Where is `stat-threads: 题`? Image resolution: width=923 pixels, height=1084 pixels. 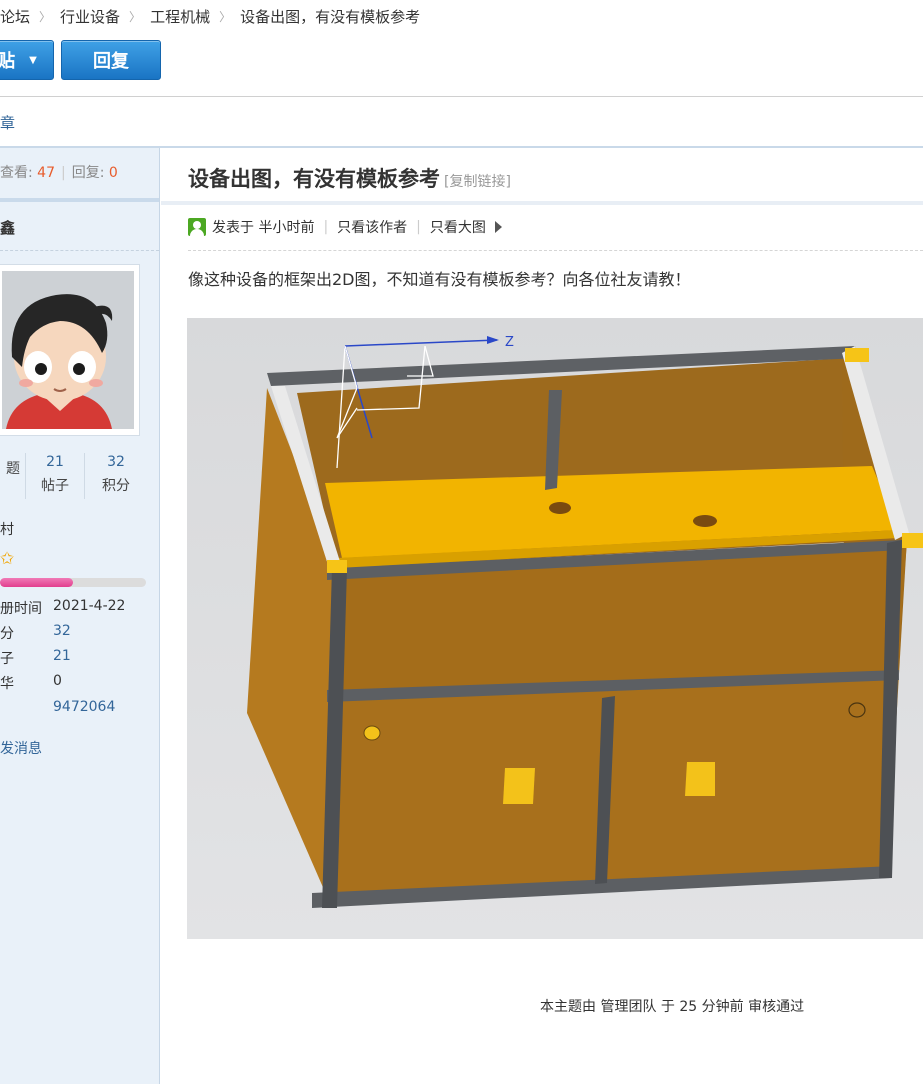 stat-threads: 题 is located at coordinates (13, 478).